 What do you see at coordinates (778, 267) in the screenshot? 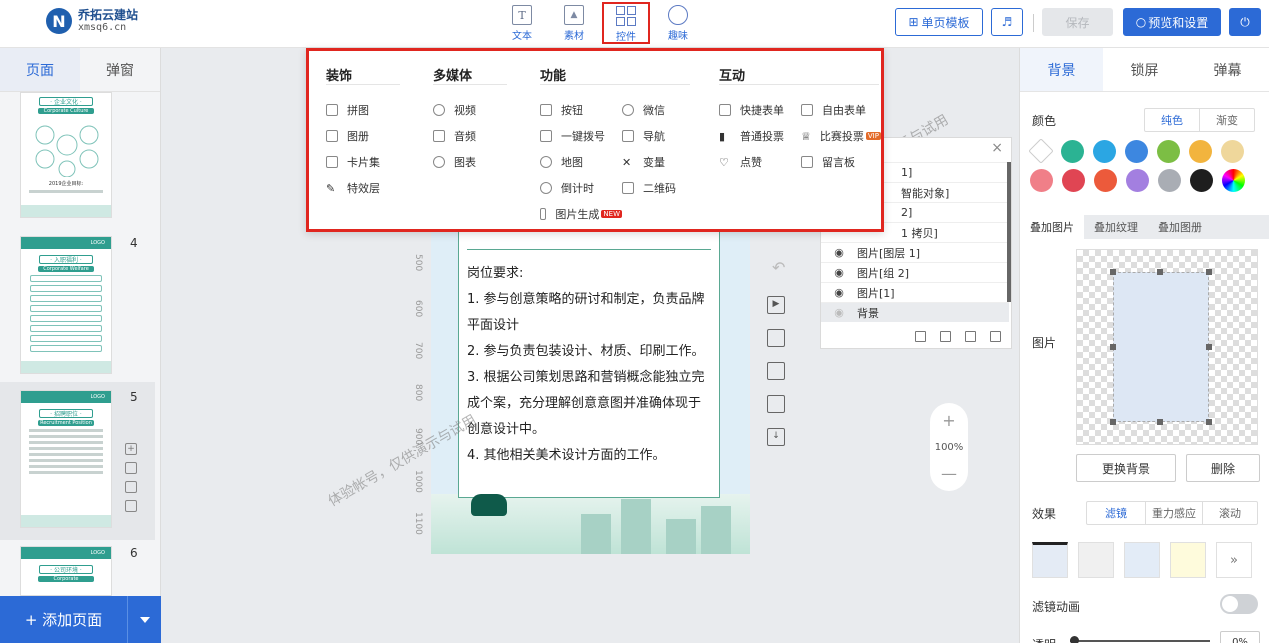
I see `undo-icon: ↶` at bounding box center [778, 267].